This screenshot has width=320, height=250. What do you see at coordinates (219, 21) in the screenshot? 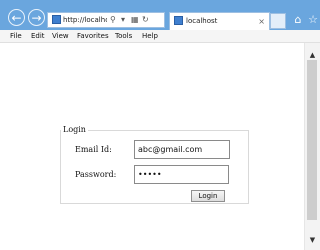
I see `tab-localhost: localhost ×` at bounding box center [219, 21].